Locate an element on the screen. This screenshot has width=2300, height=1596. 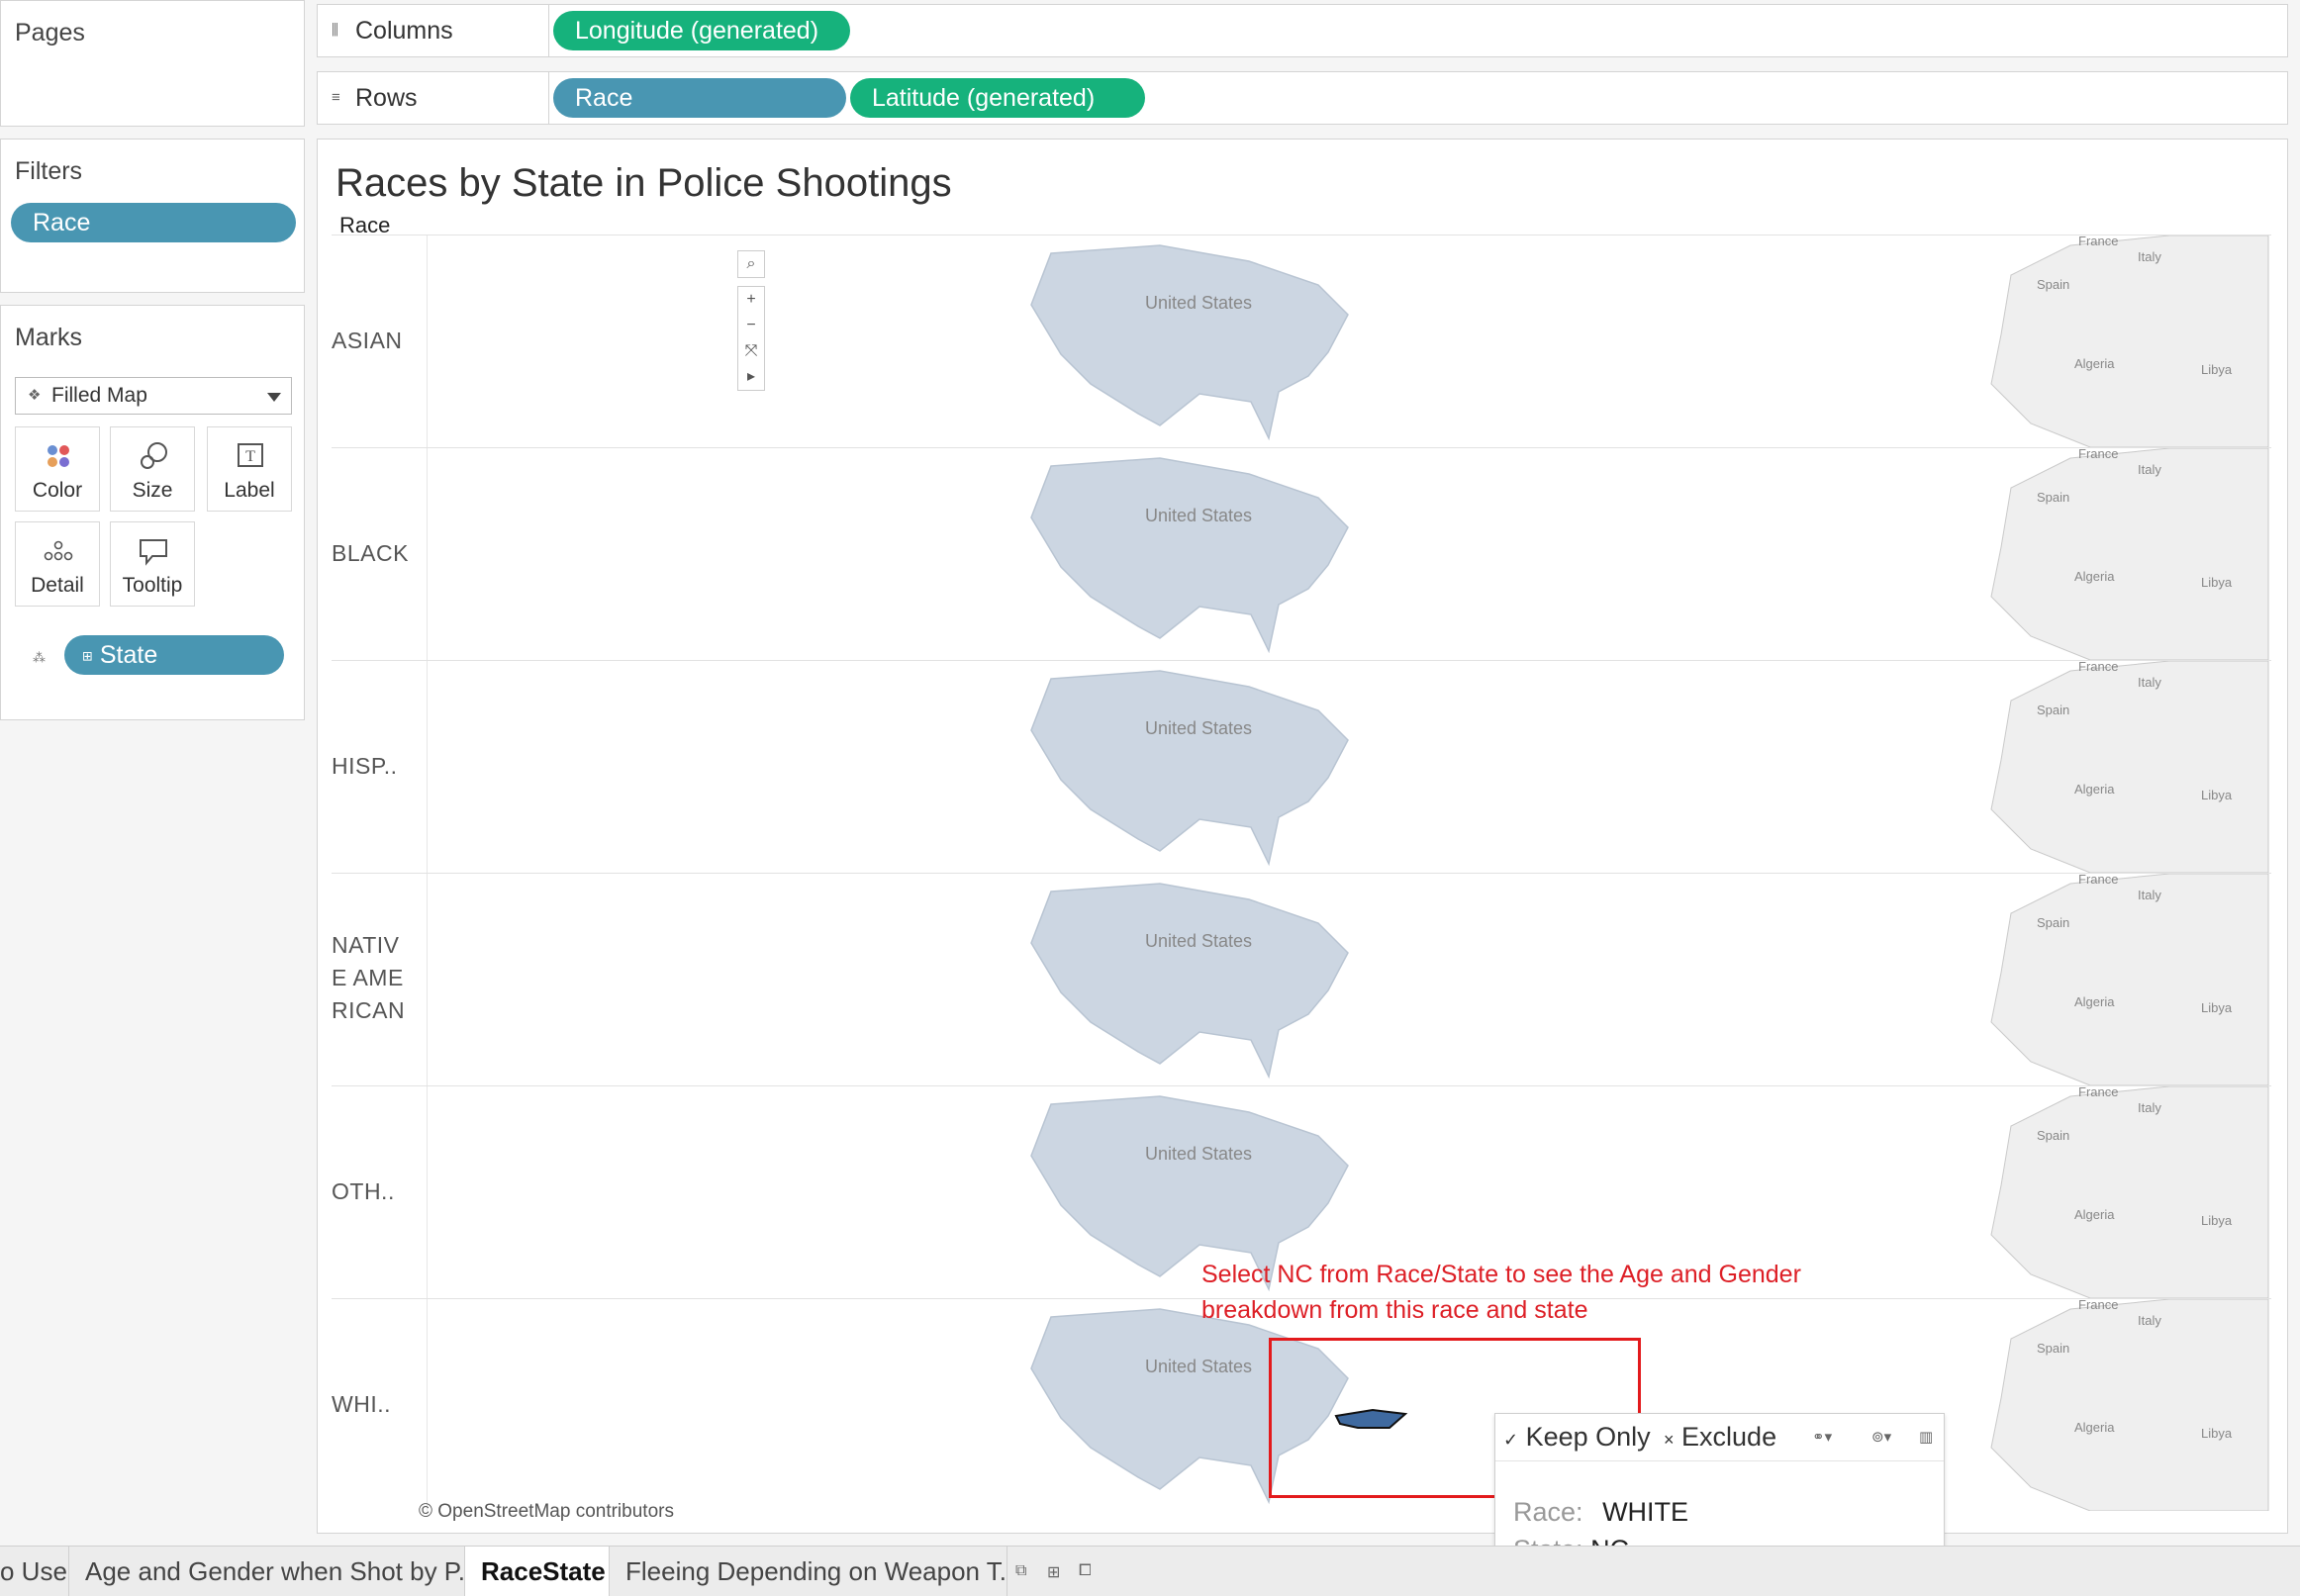
osm-credit: © OpenStreetMap contributors is located at coordinates (546, 1511).